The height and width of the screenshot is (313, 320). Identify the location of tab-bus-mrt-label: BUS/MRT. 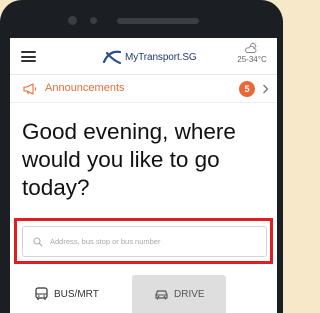
(76, 294).